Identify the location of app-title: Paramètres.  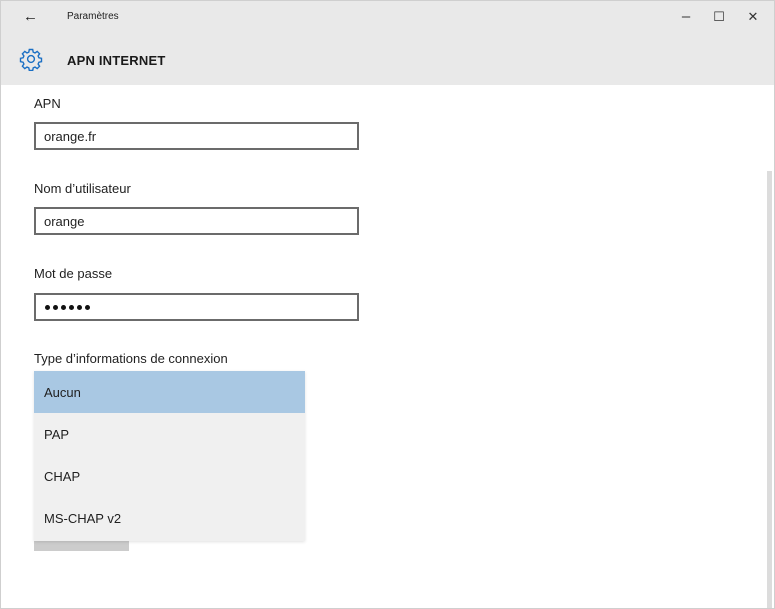
(93, 16).